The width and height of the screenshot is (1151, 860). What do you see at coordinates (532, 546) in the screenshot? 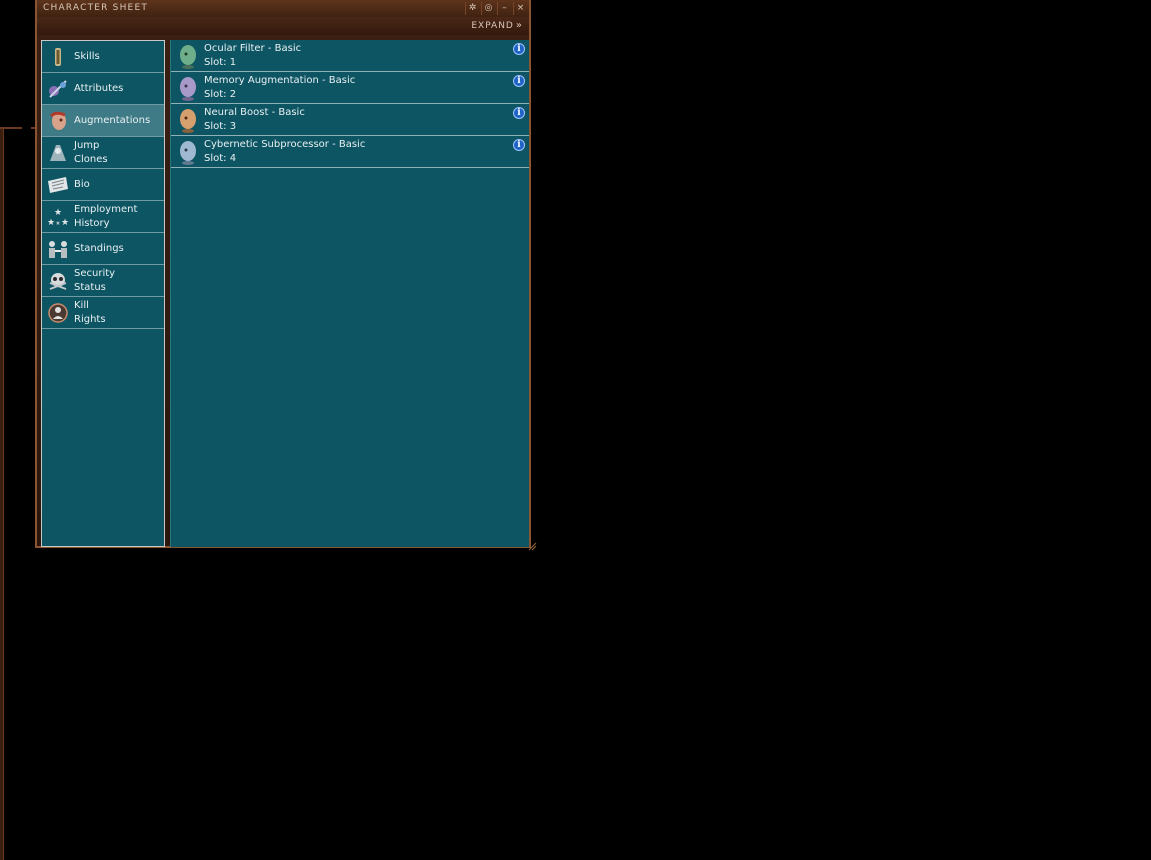
I see `resize-handle-icon` at bounding box center [532, 546].